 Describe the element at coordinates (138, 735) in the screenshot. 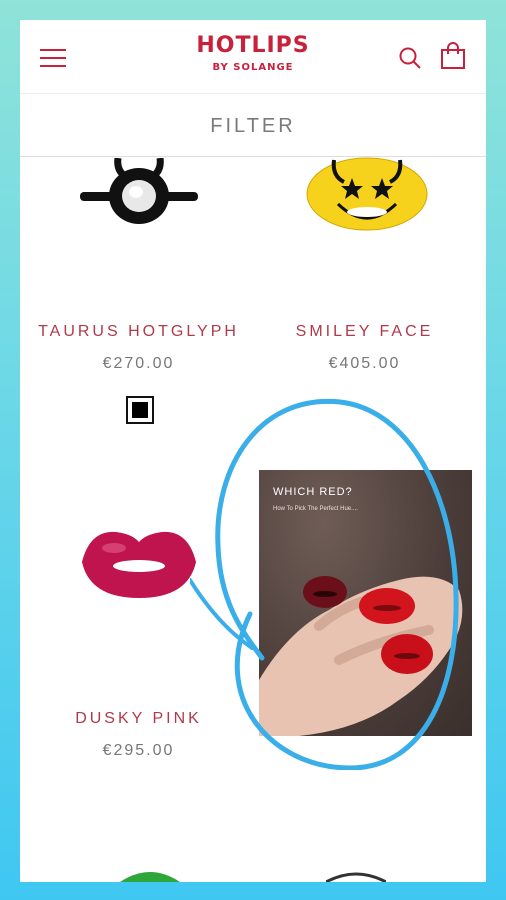

I see `product-dusky-pink: DUSKY PINK €295.00` at that location.